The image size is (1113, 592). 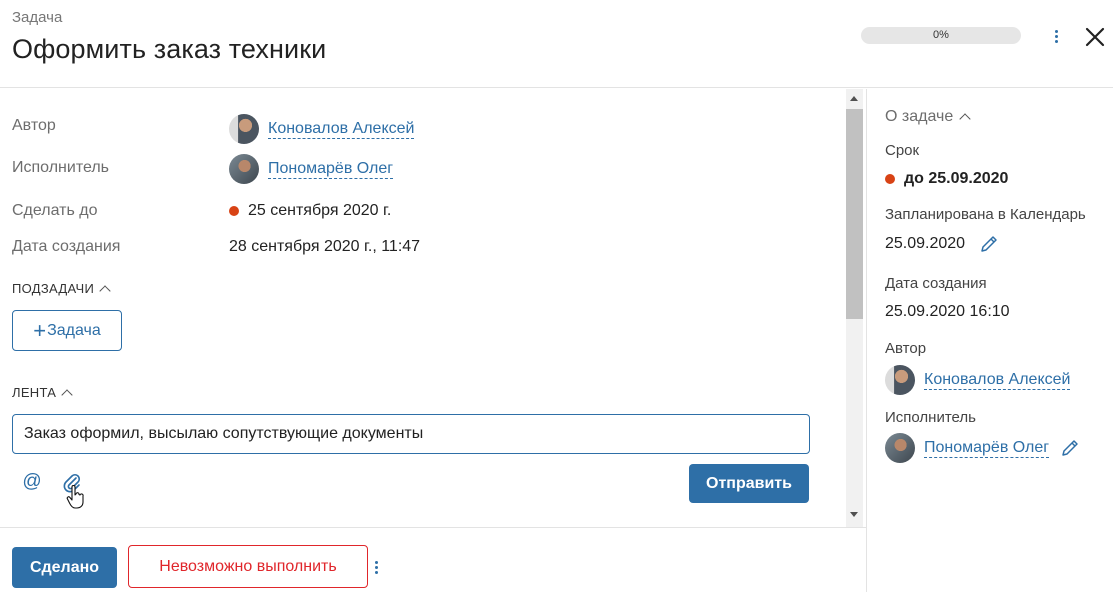 What do you see at coordinates (919, 116) in the screenshot?
I see `about-task-title: О задаче` at bounding box center [919, 116].